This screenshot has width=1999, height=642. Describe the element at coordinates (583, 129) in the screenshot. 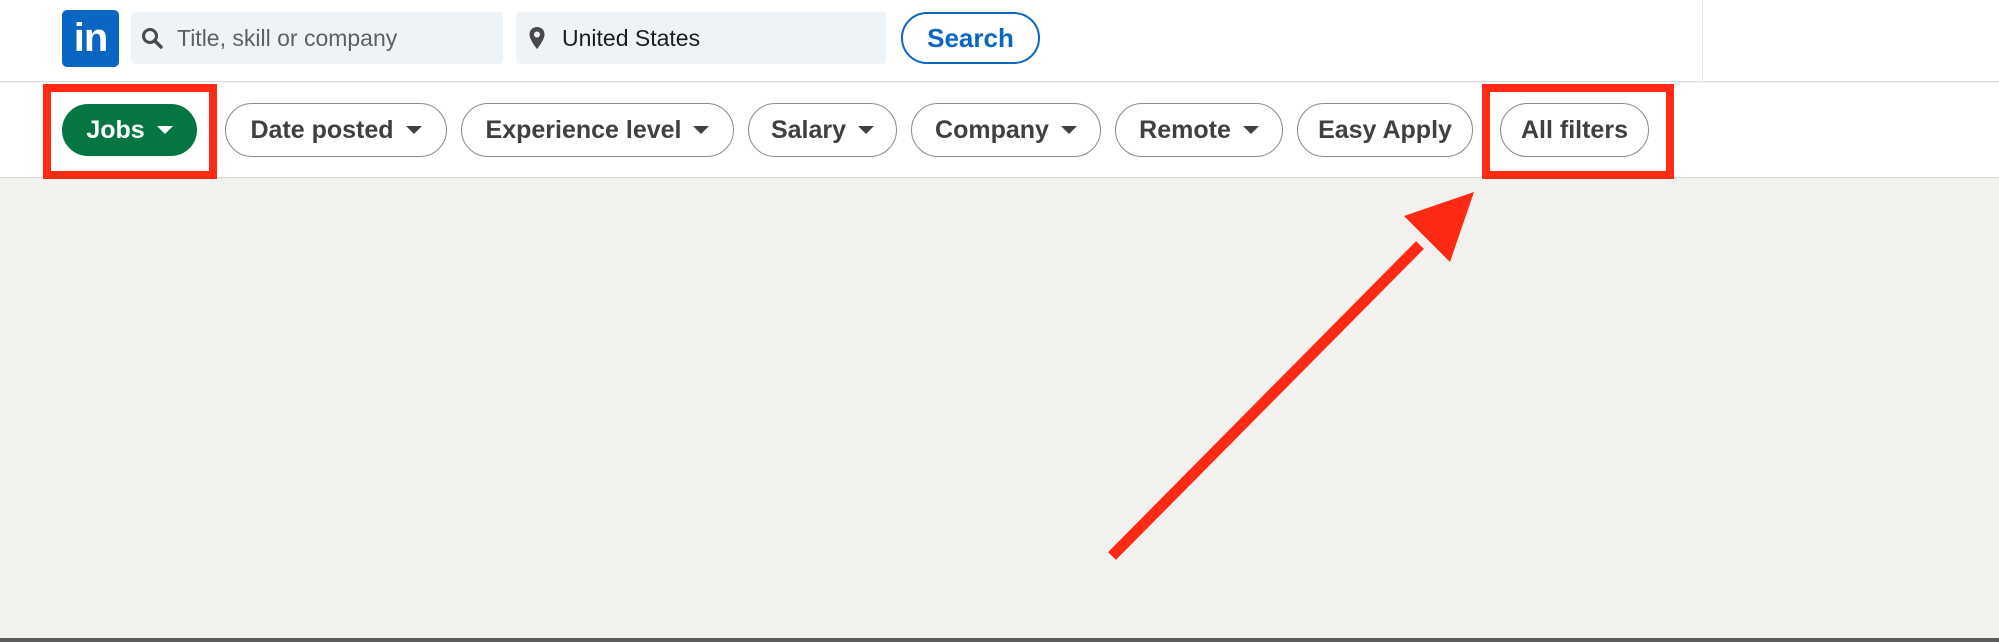

I see `experience-level-label: Experience level` at that location.